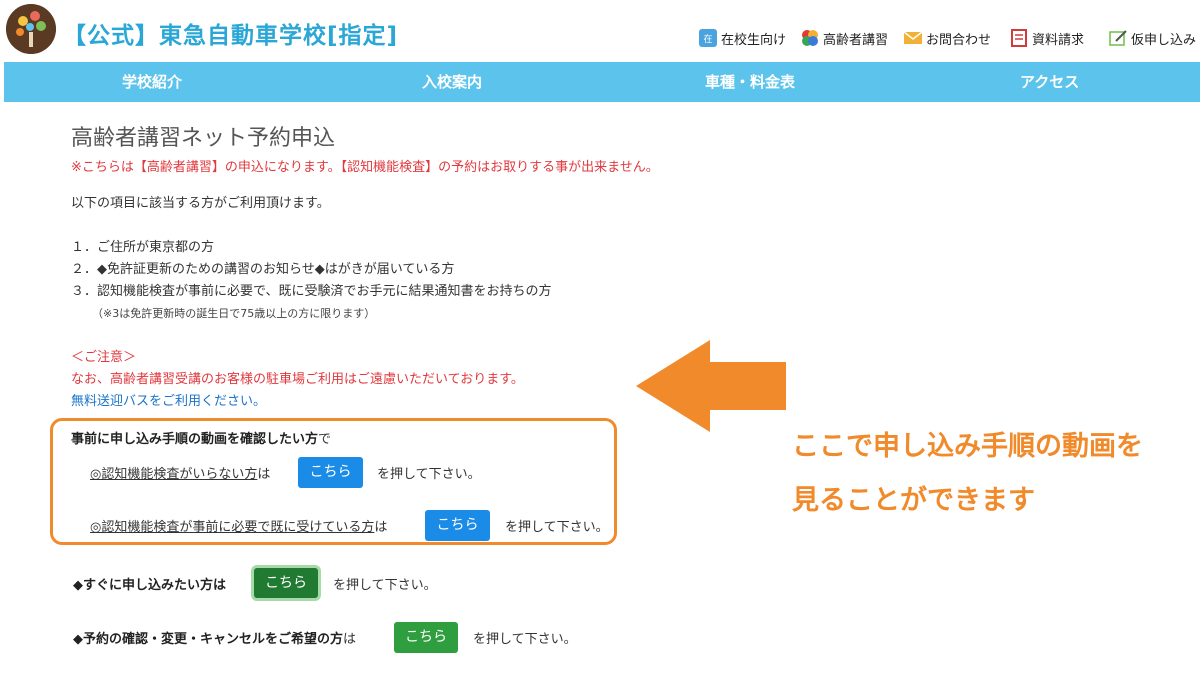 This screenshot has width=1200, height=682. Describe the element at coordinates (457, 525) in the screenshot. I see `video-test-done-button: こちら` at that location.